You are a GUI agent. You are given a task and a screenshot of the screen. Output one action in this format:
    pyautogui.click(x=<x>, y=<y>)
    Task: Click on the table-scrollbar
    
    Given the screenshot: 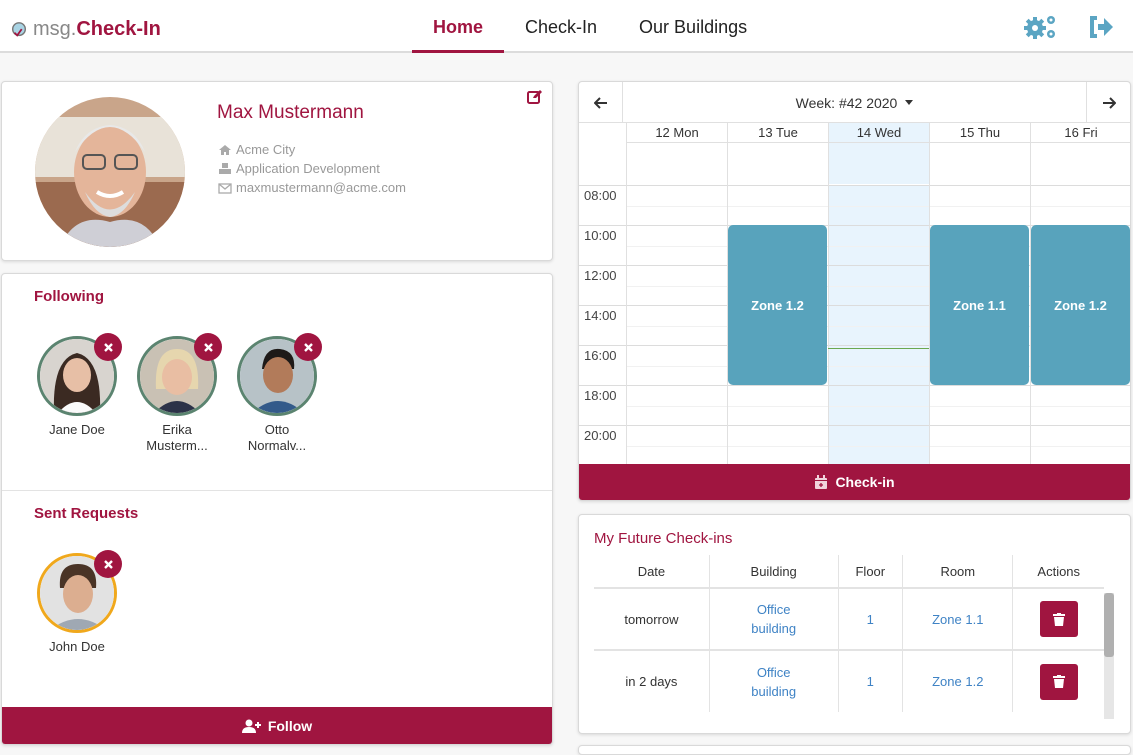 What is the action you would take?
    pyautogui.click(x=1109, y=656)
    